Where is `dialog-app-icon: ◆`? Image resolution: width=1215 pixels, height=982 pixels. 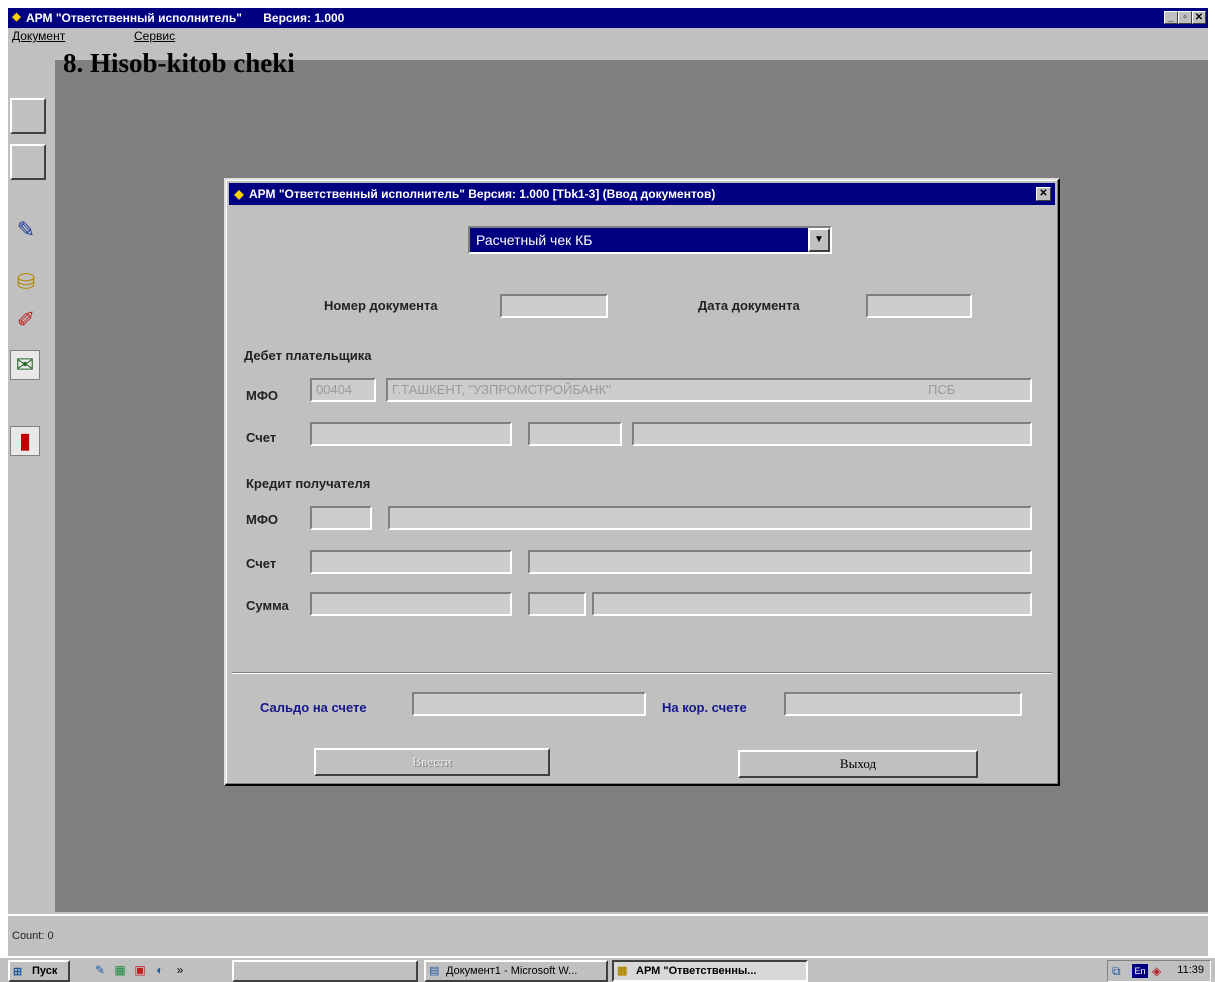 dialog-app-icon: ◆ is located at coordinates (239, 194).